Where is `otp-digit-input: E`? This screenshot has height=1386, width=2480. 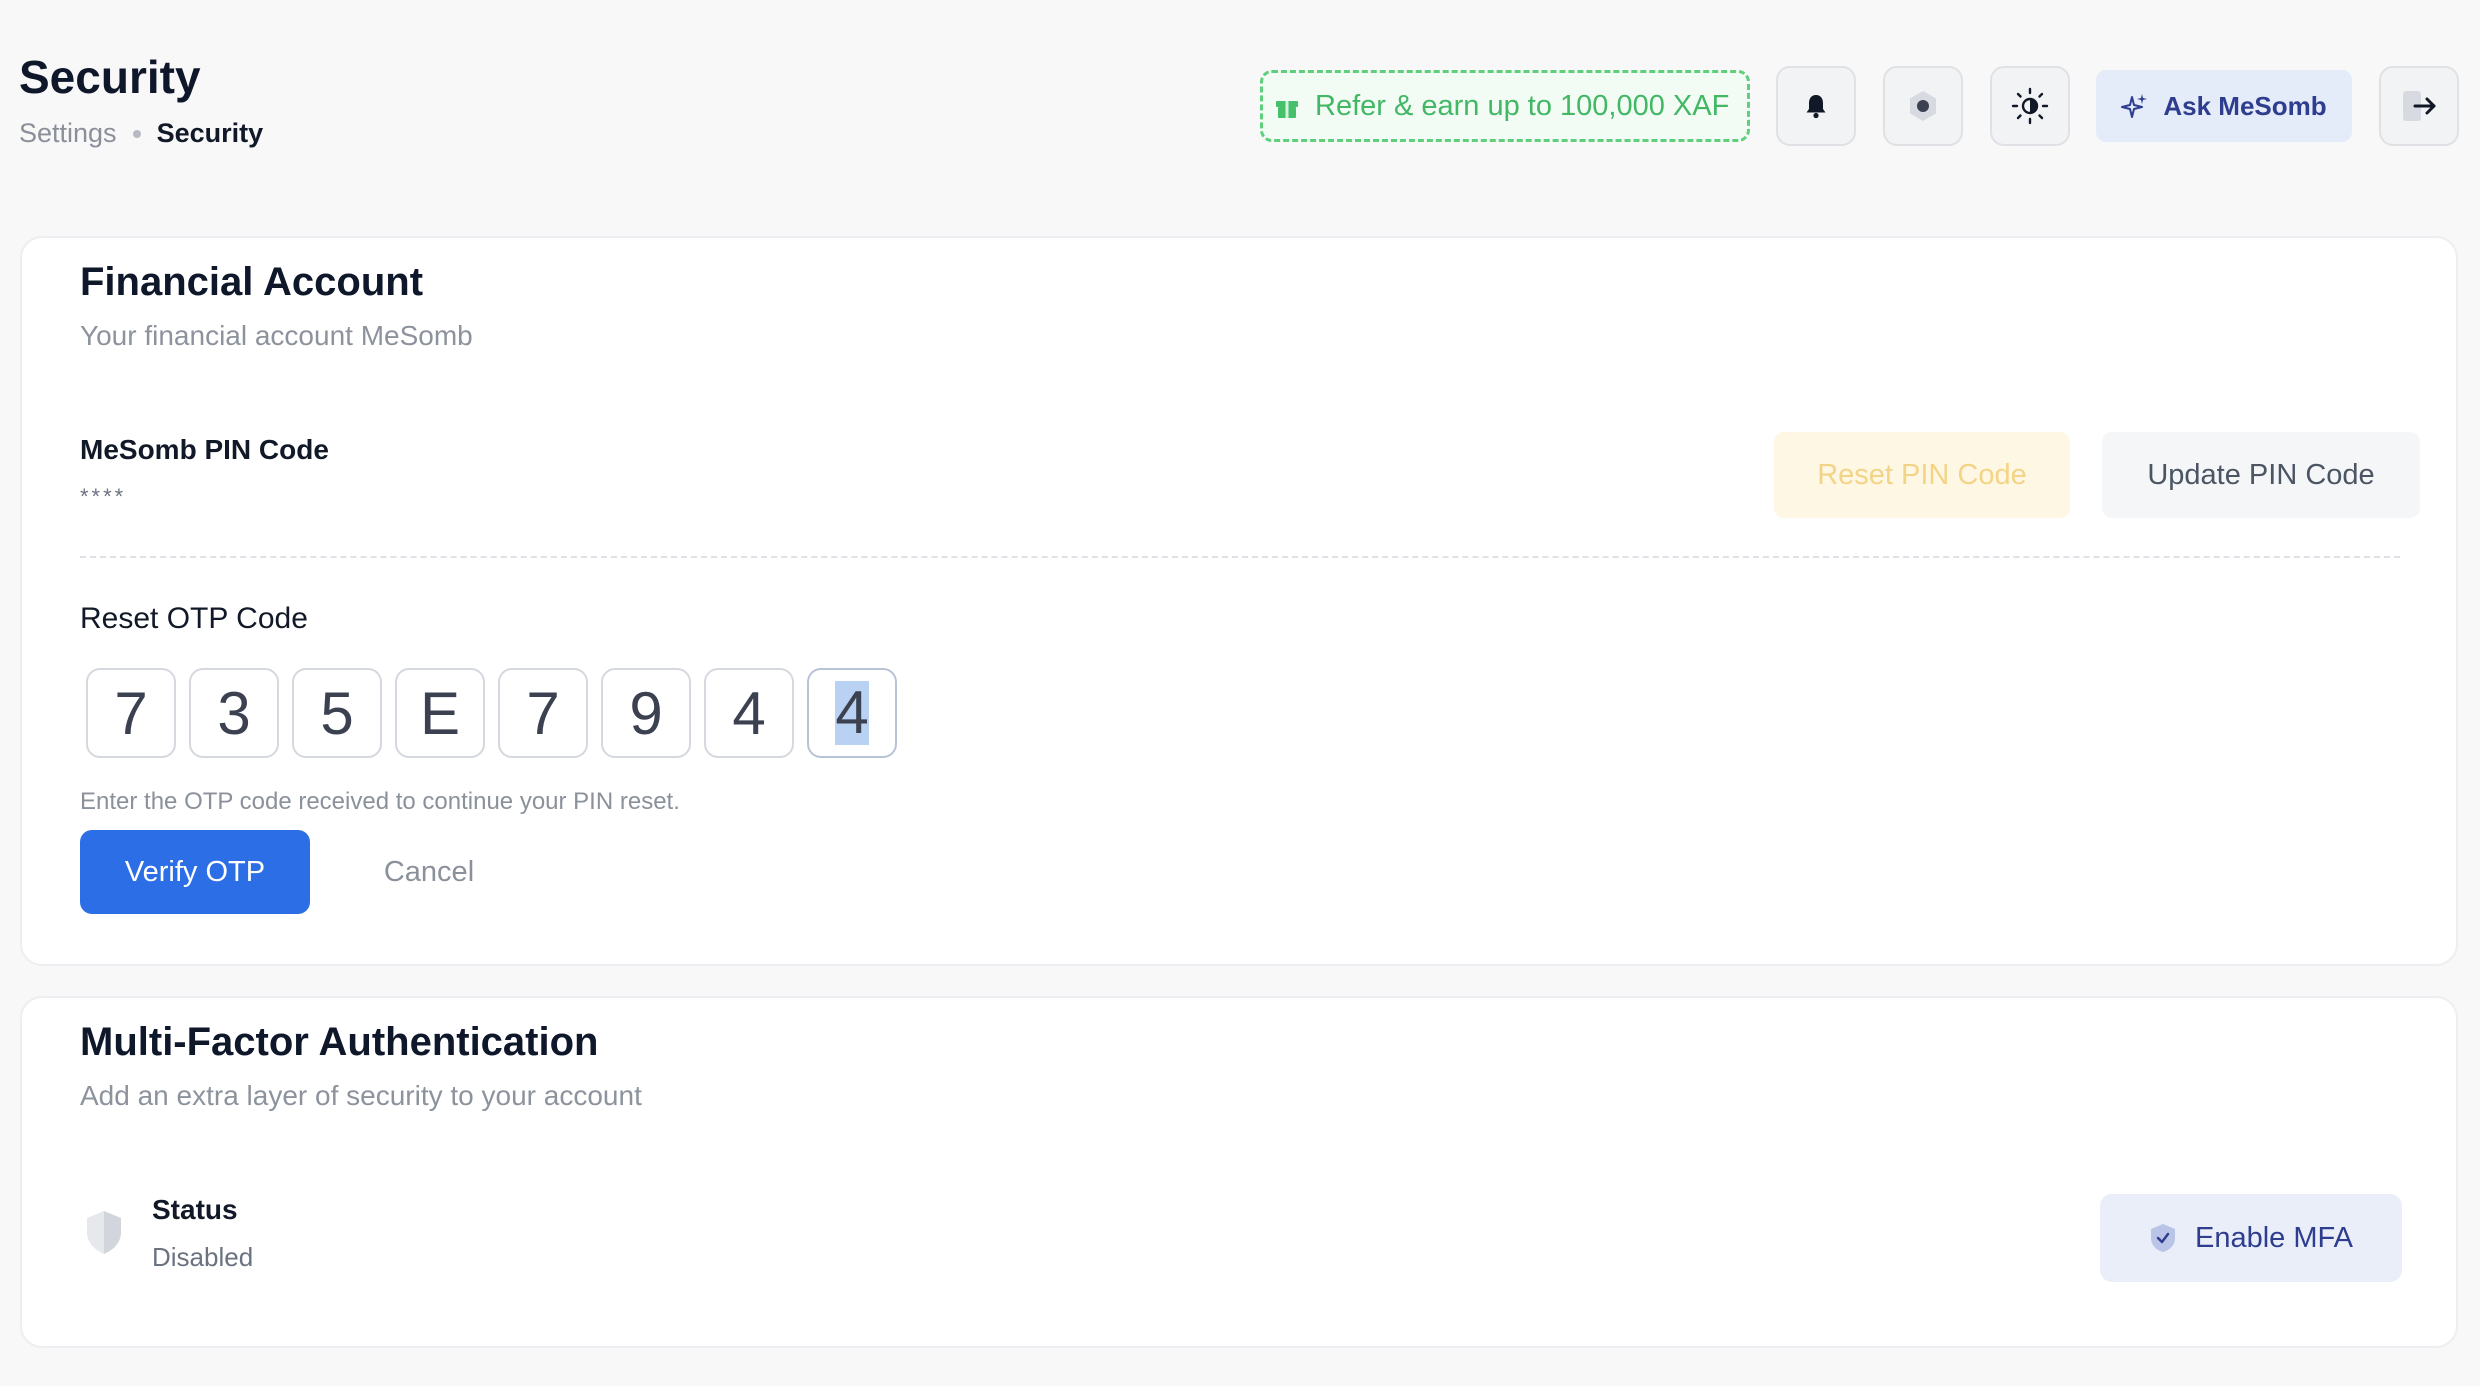
otp-digit-input: E is located at coordinates (440, 713).